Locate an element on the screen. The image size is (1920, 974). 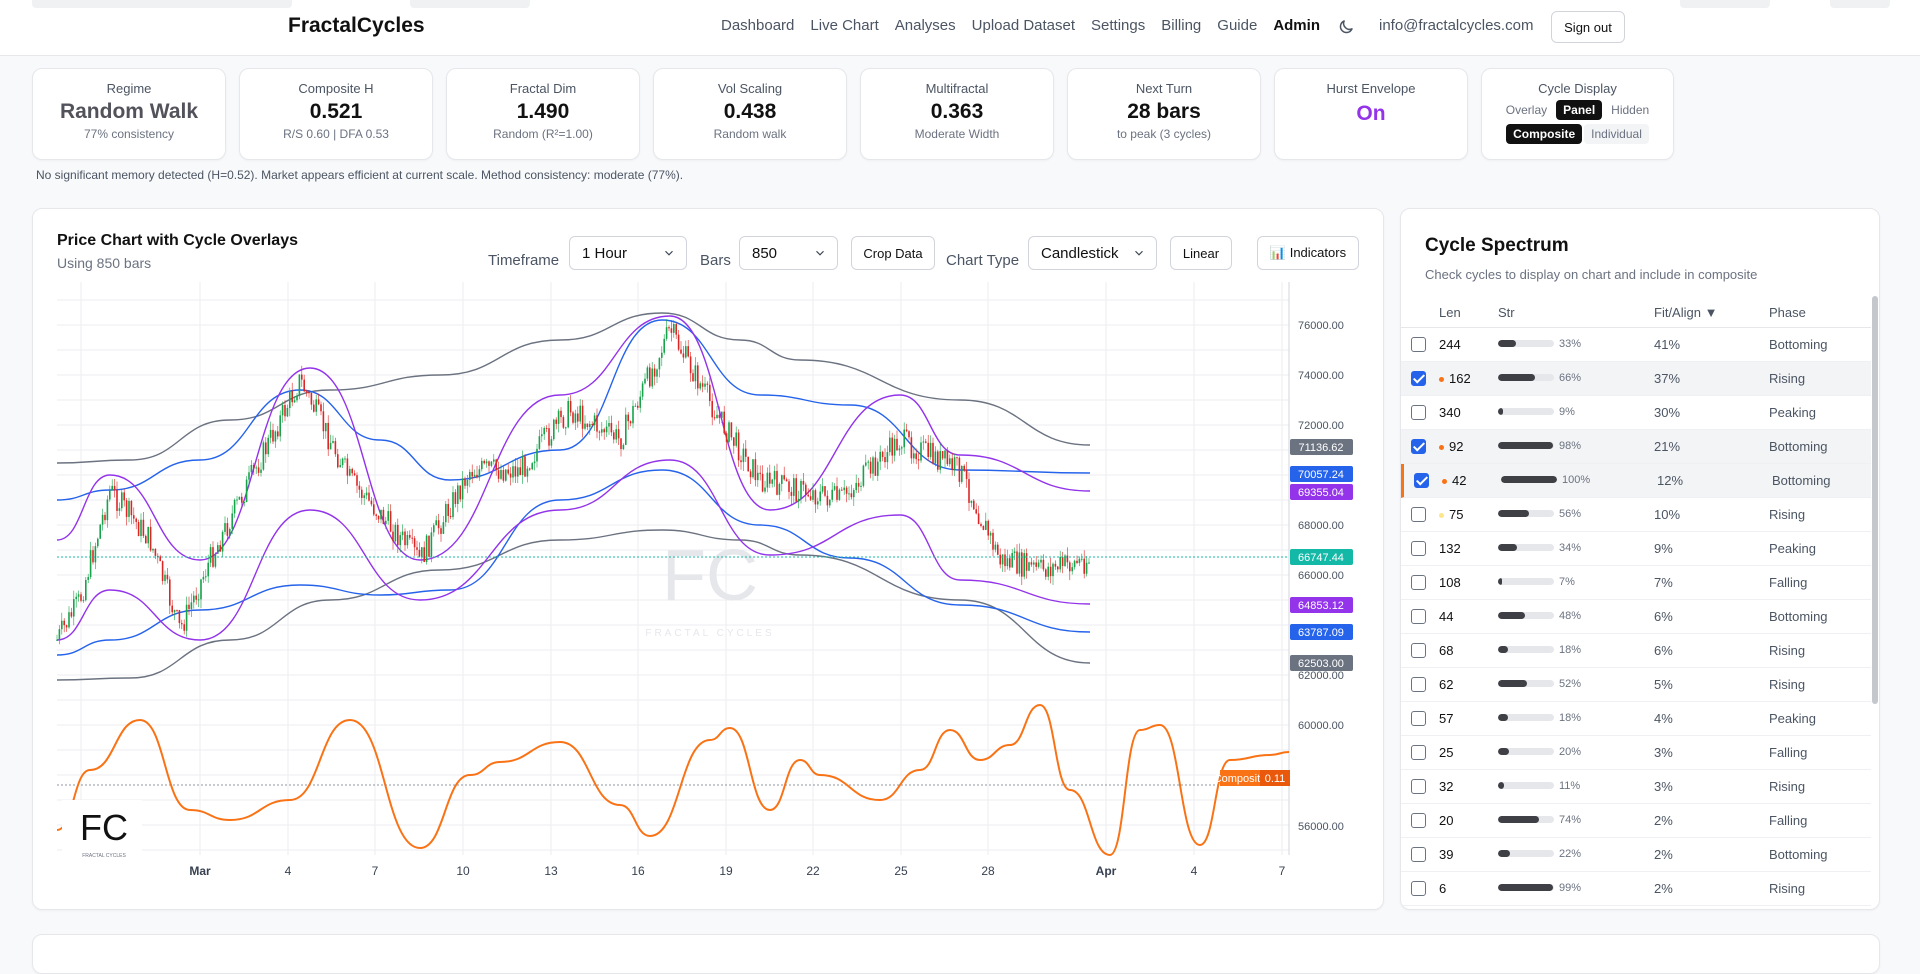
cycle-length: 92 is located at coordinates (1456, 446).